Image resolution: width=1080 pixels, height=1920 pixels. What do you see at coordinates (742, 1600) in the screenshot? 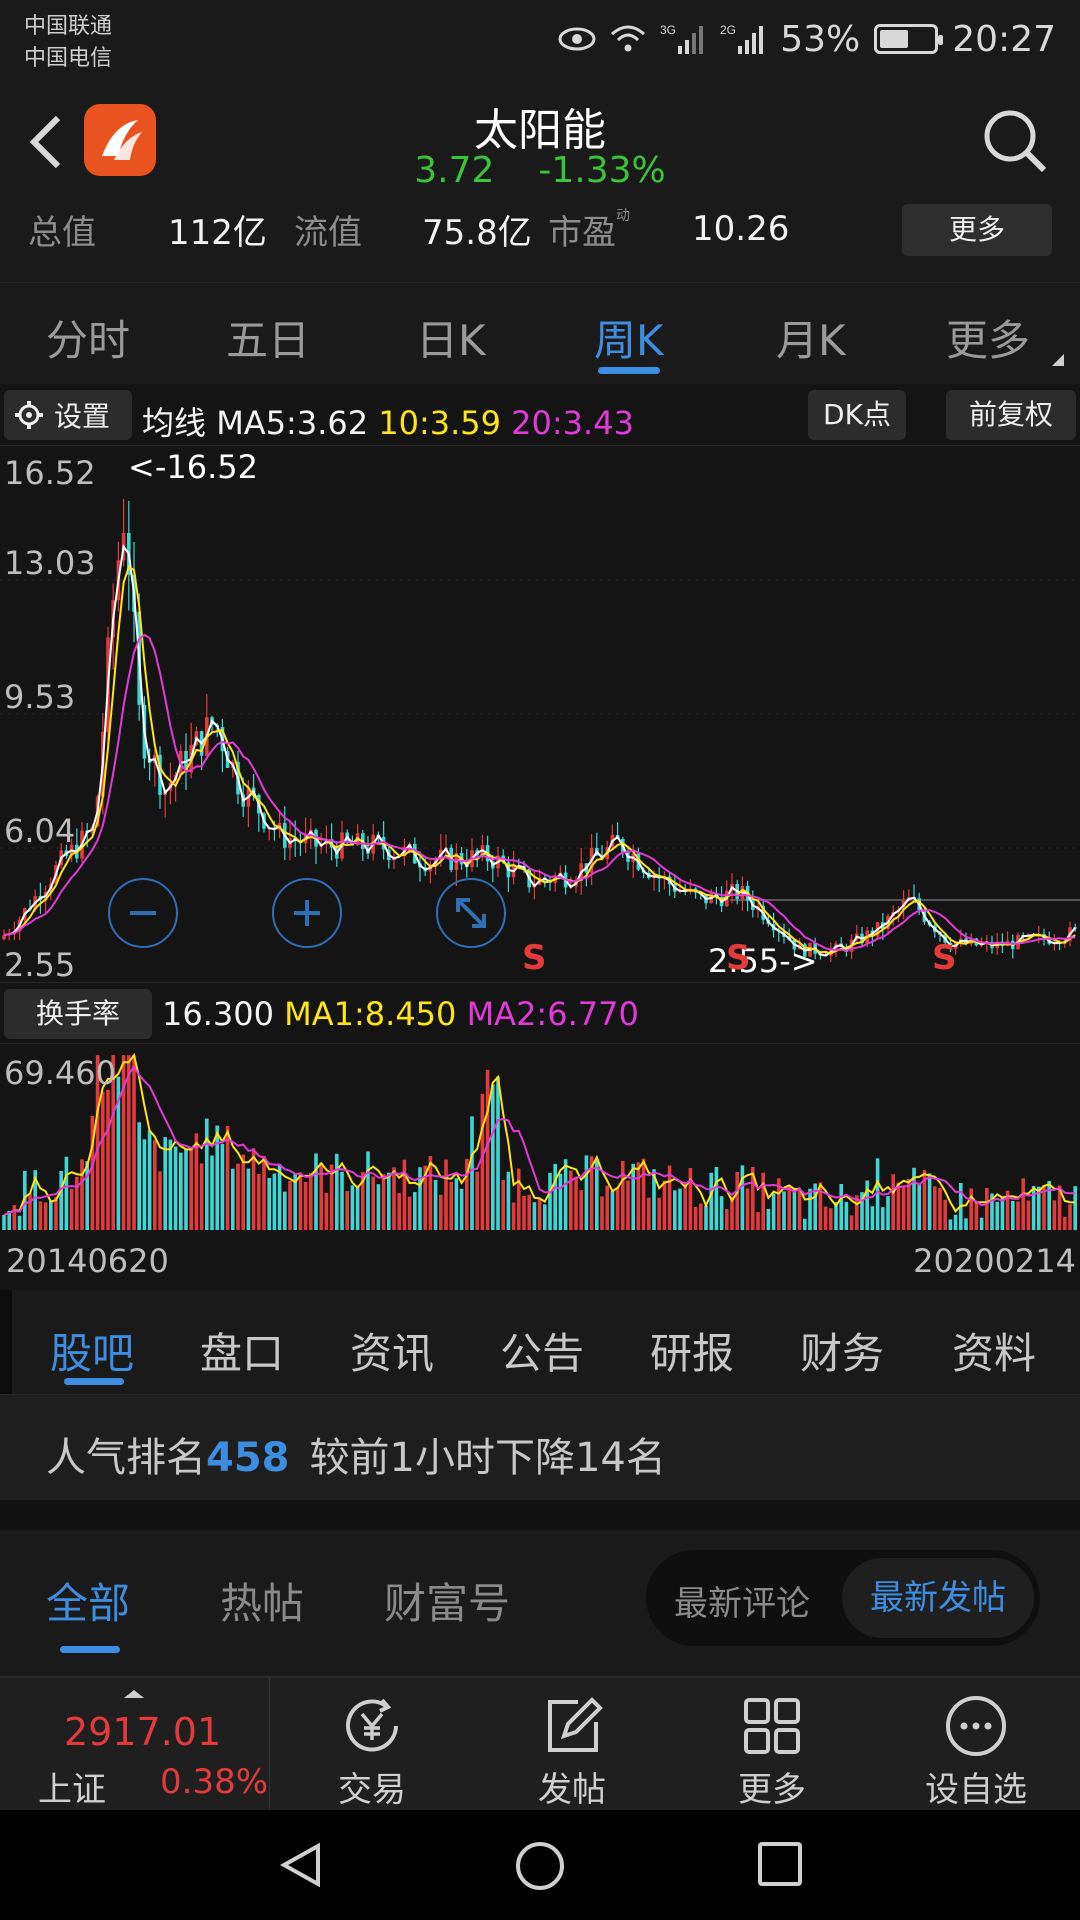
I see `sort-latest-comment: 最新评论` at bounding box center [742, 1600].